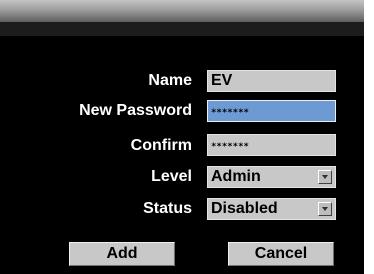 The height and width of the screenshot is (274, 374). What do you see at coordinates (122, 254) in the screenshot?
I see `add-button: Add` at bounding box center [122, 254].